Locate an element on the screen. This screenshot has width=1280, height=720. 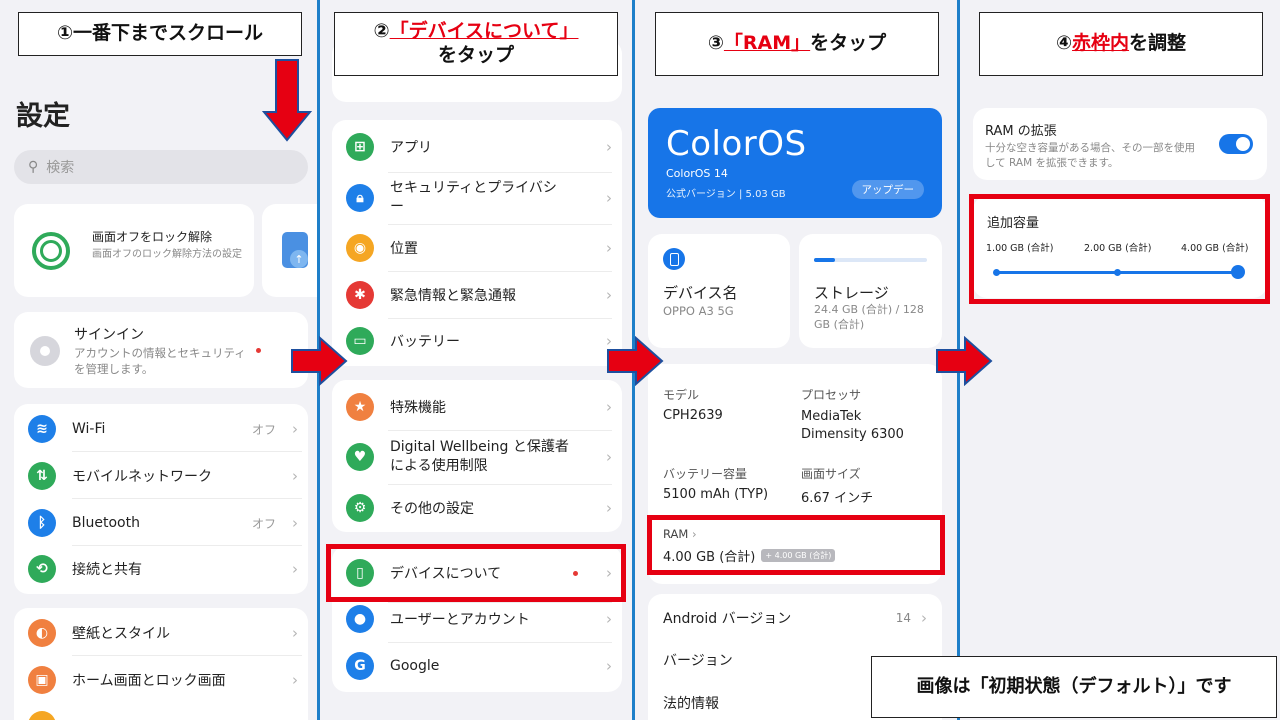
highlight-ram is located at coordinates (796, 545).